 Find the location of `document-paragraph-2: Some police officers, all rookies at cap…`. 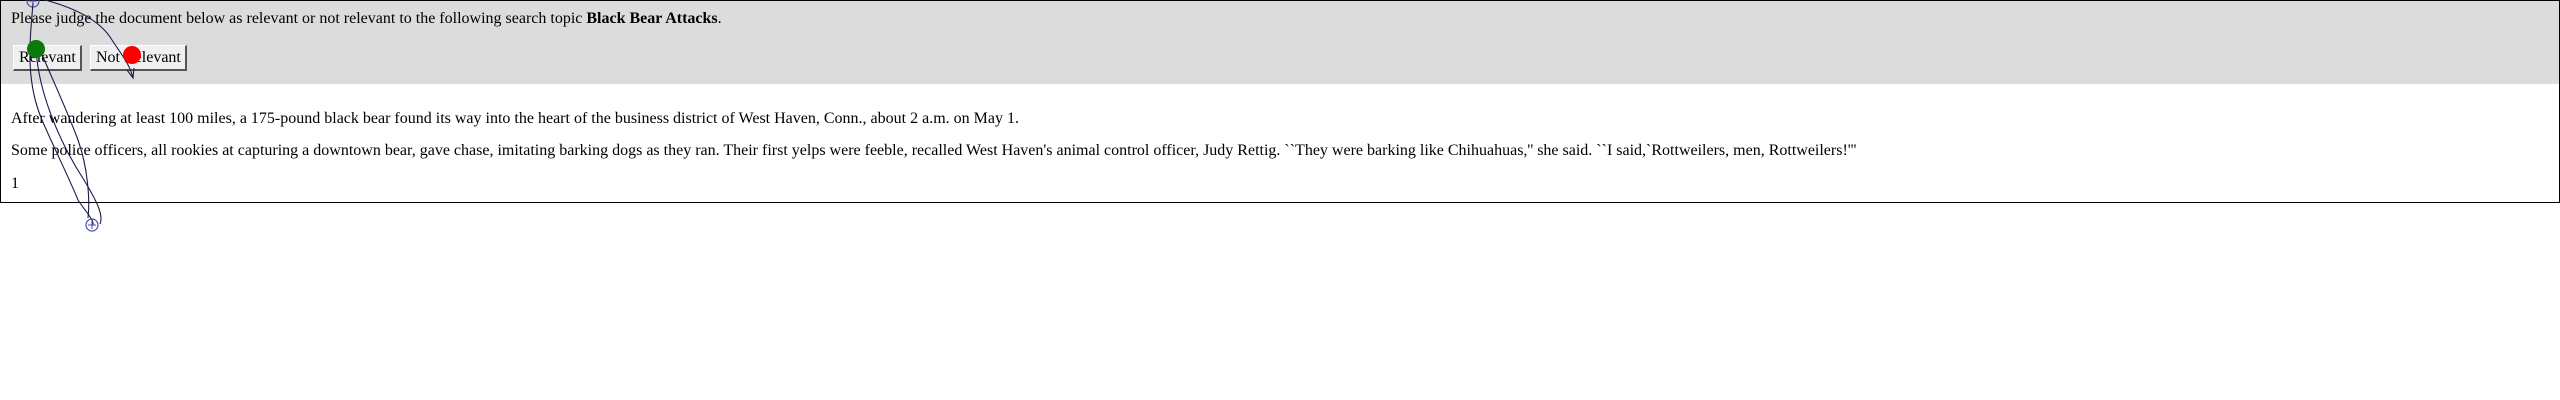

document-paragraph-2: Some police officers, all rookies at cap… is located at coordinates (934, 150).